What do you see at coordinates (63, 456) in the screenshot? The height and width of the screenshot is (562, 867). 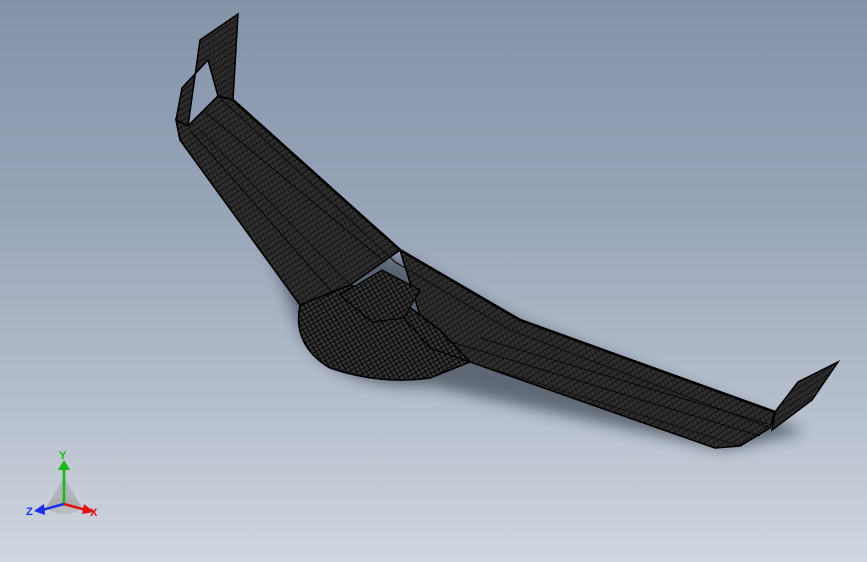 I see `y-axis-label: Y` at bounding box center [63, 456].